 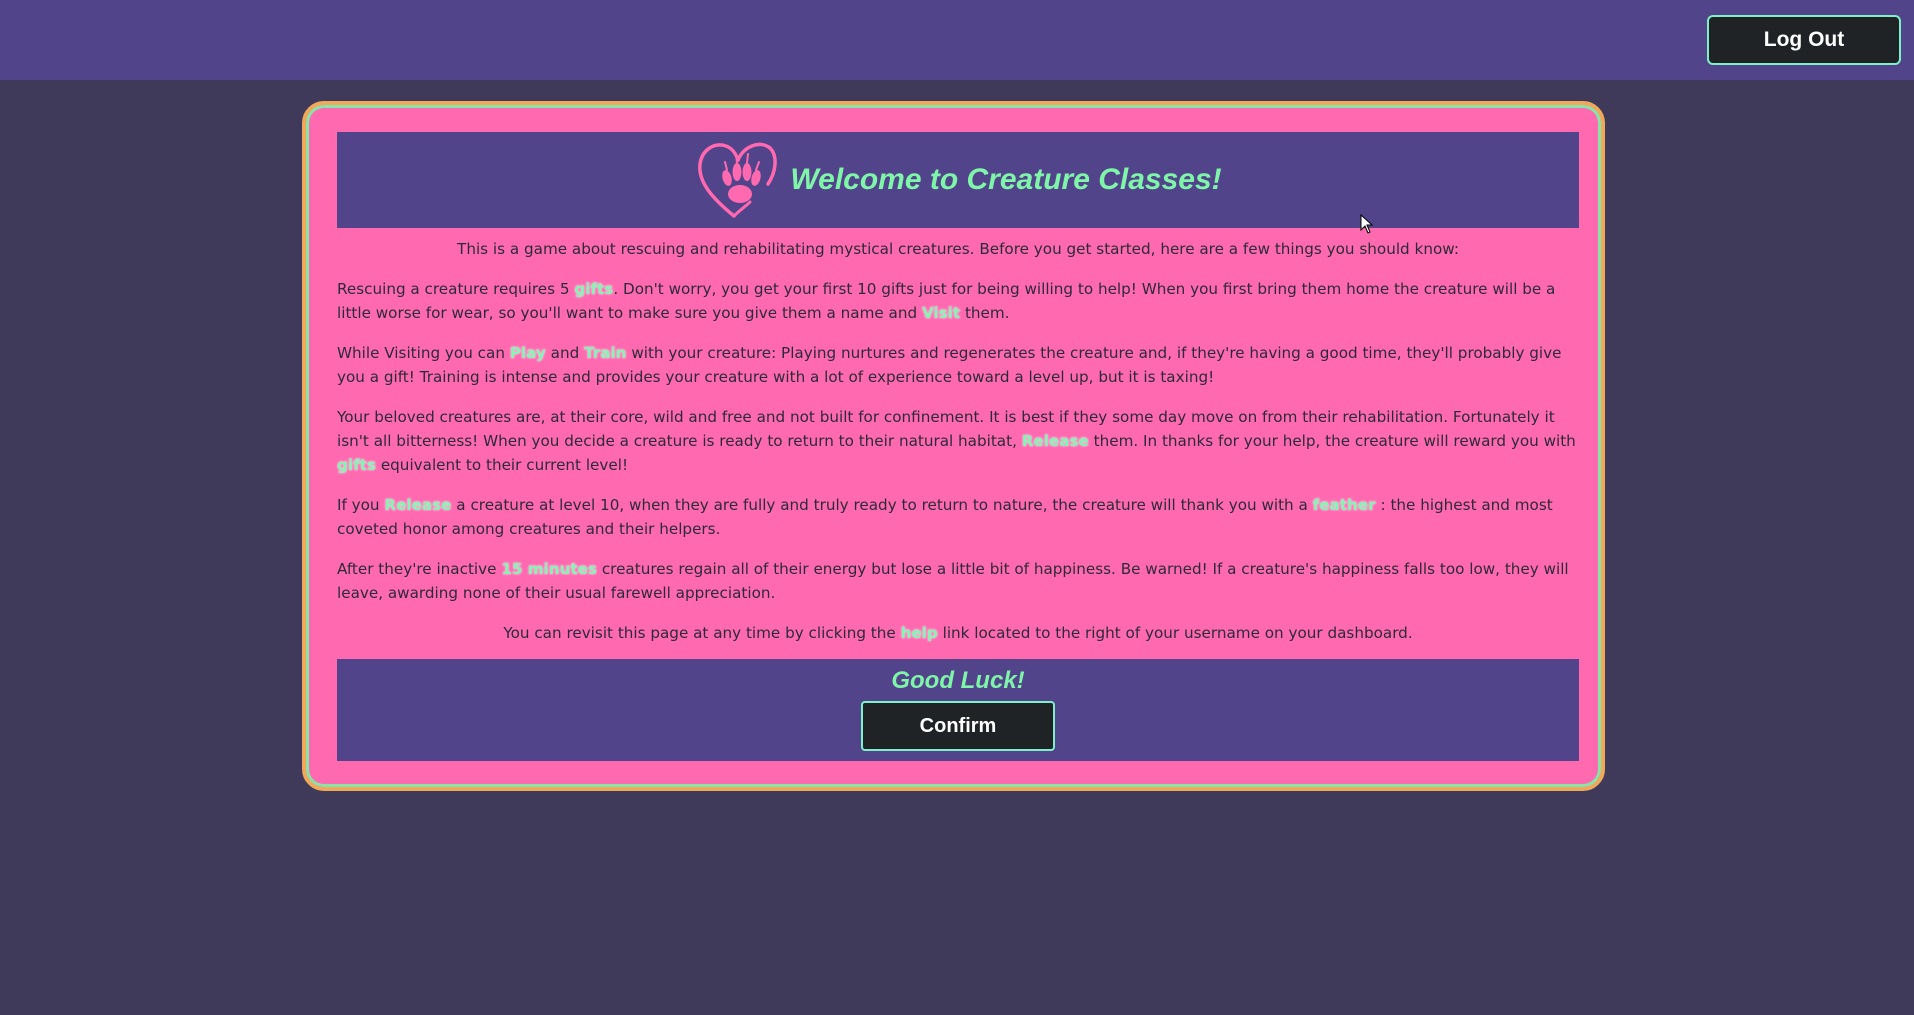 I want to click on keyword-train: Train, so click(x=605, y=353).